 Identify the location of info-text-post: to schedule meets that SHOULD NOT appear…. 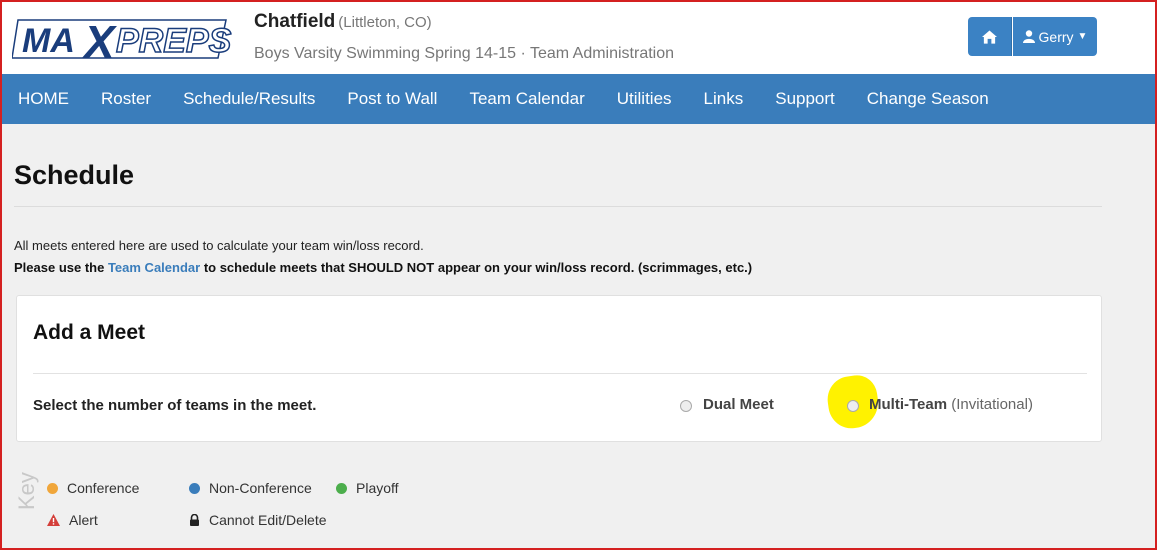
(476, 267).